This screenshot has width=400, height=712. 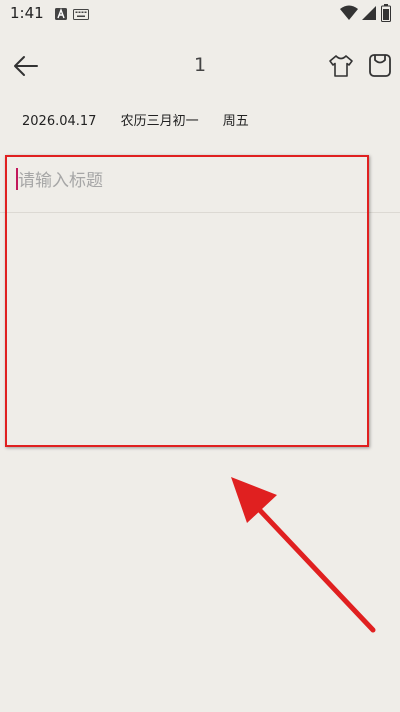 What do you see at coordinates (159, 121) in the screenshot?
I see `lunar-date-text: 农历三月初一` at bounding box center [159, 121].